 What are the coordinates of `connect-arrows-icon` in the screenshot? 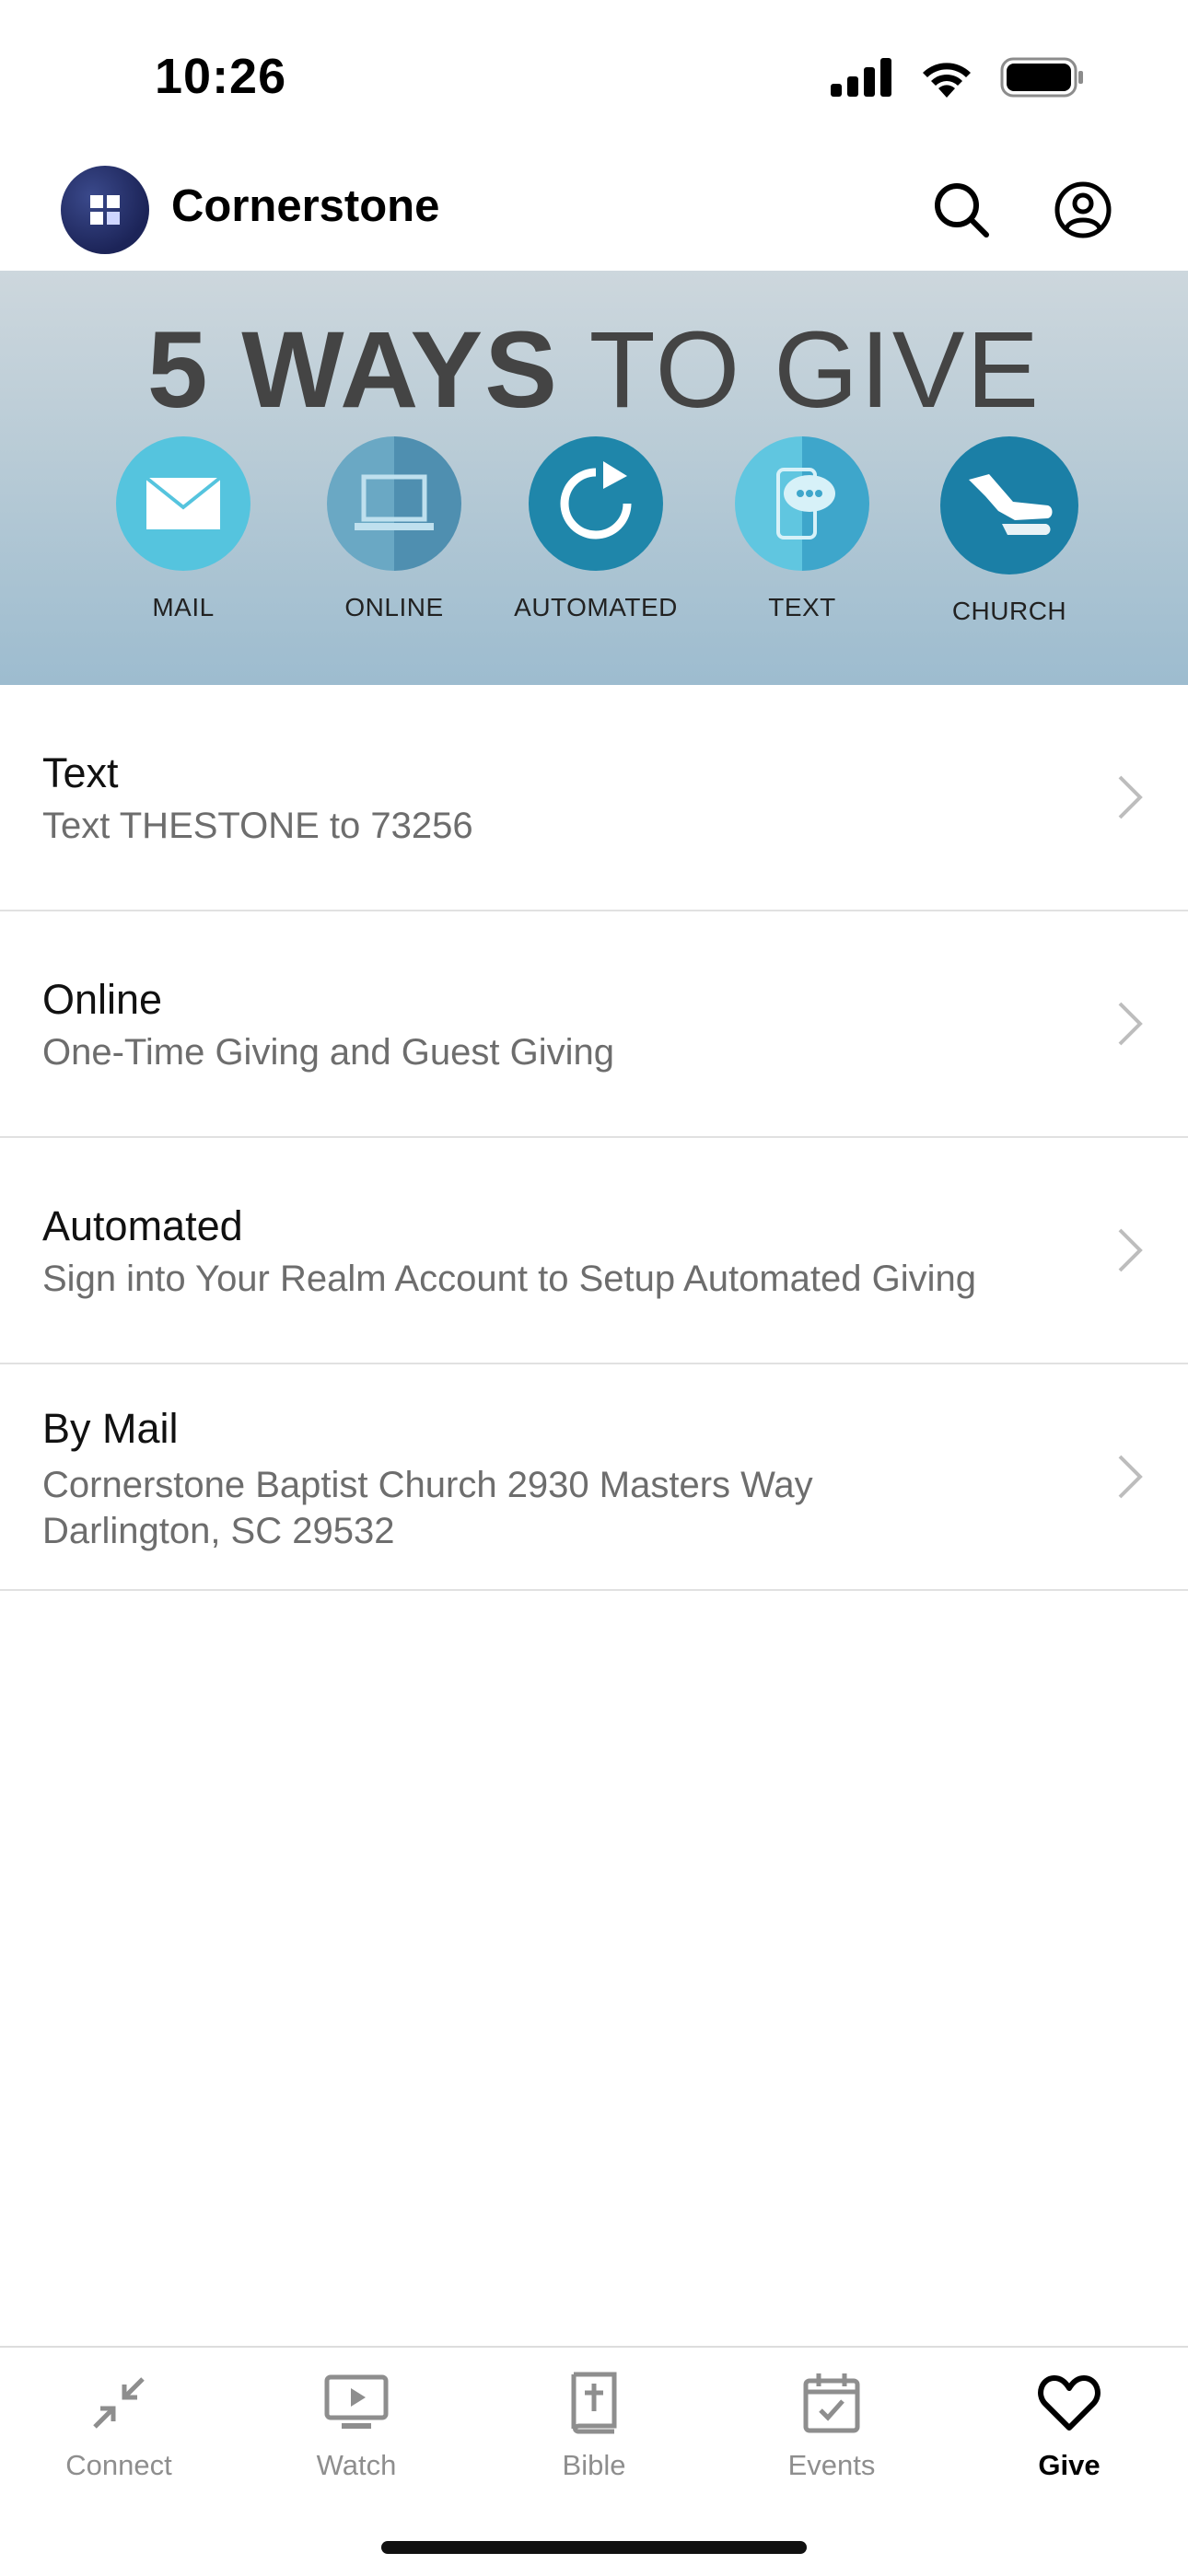 It's located at (119, 2403).